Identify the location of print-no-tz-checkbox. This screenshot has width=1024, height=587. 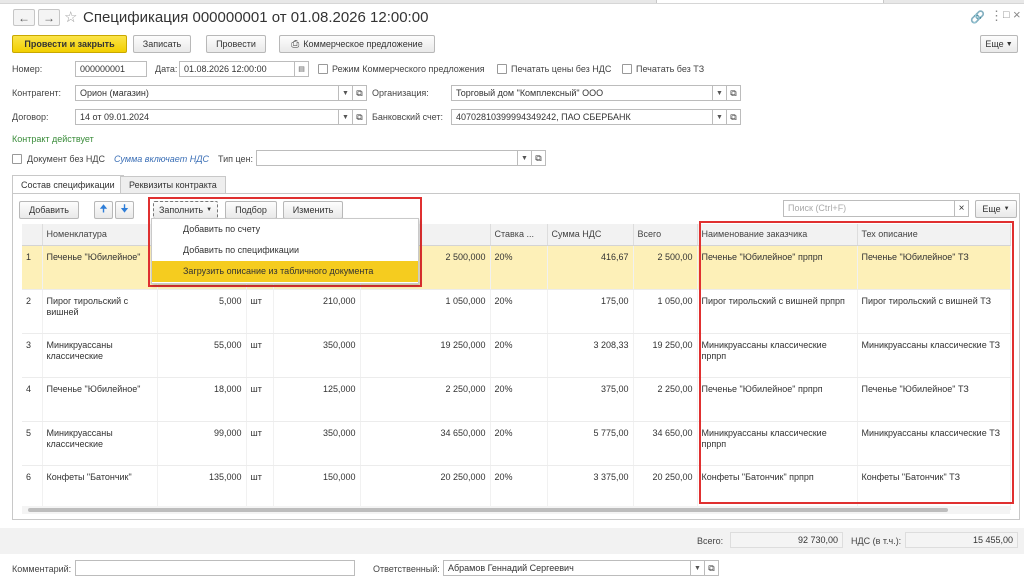
(627, 69).